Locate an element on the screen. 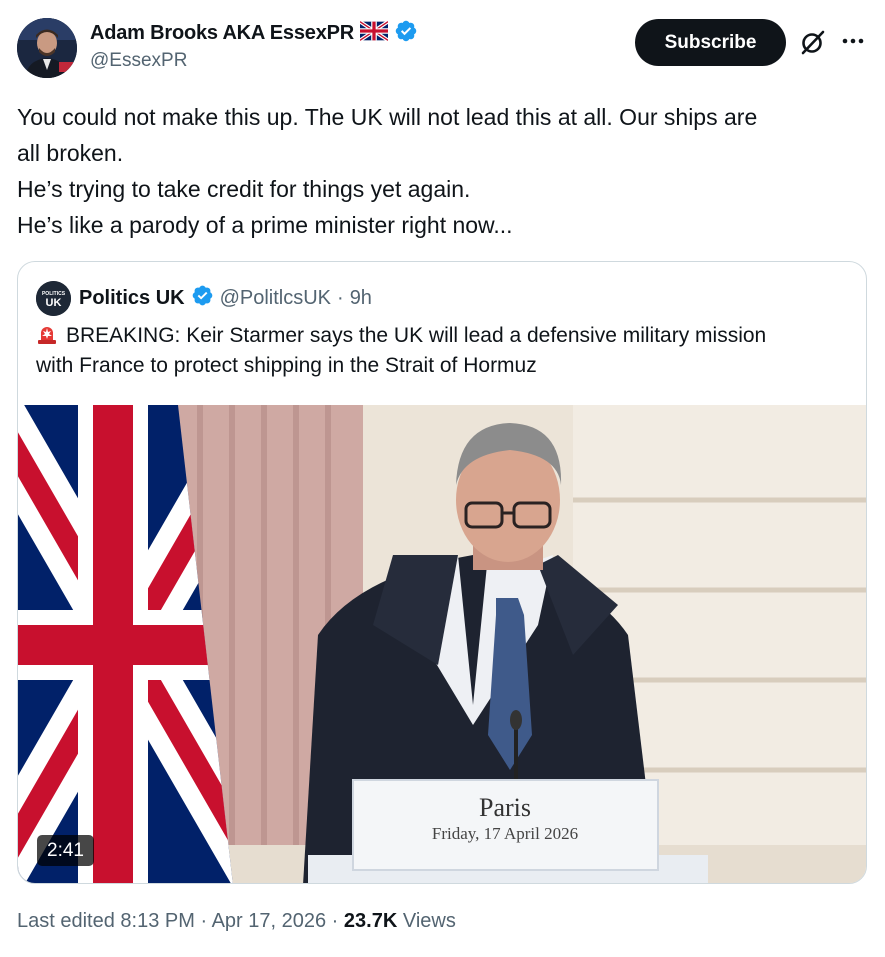  lectern-title: Paris is located at coordinates (505, 807).